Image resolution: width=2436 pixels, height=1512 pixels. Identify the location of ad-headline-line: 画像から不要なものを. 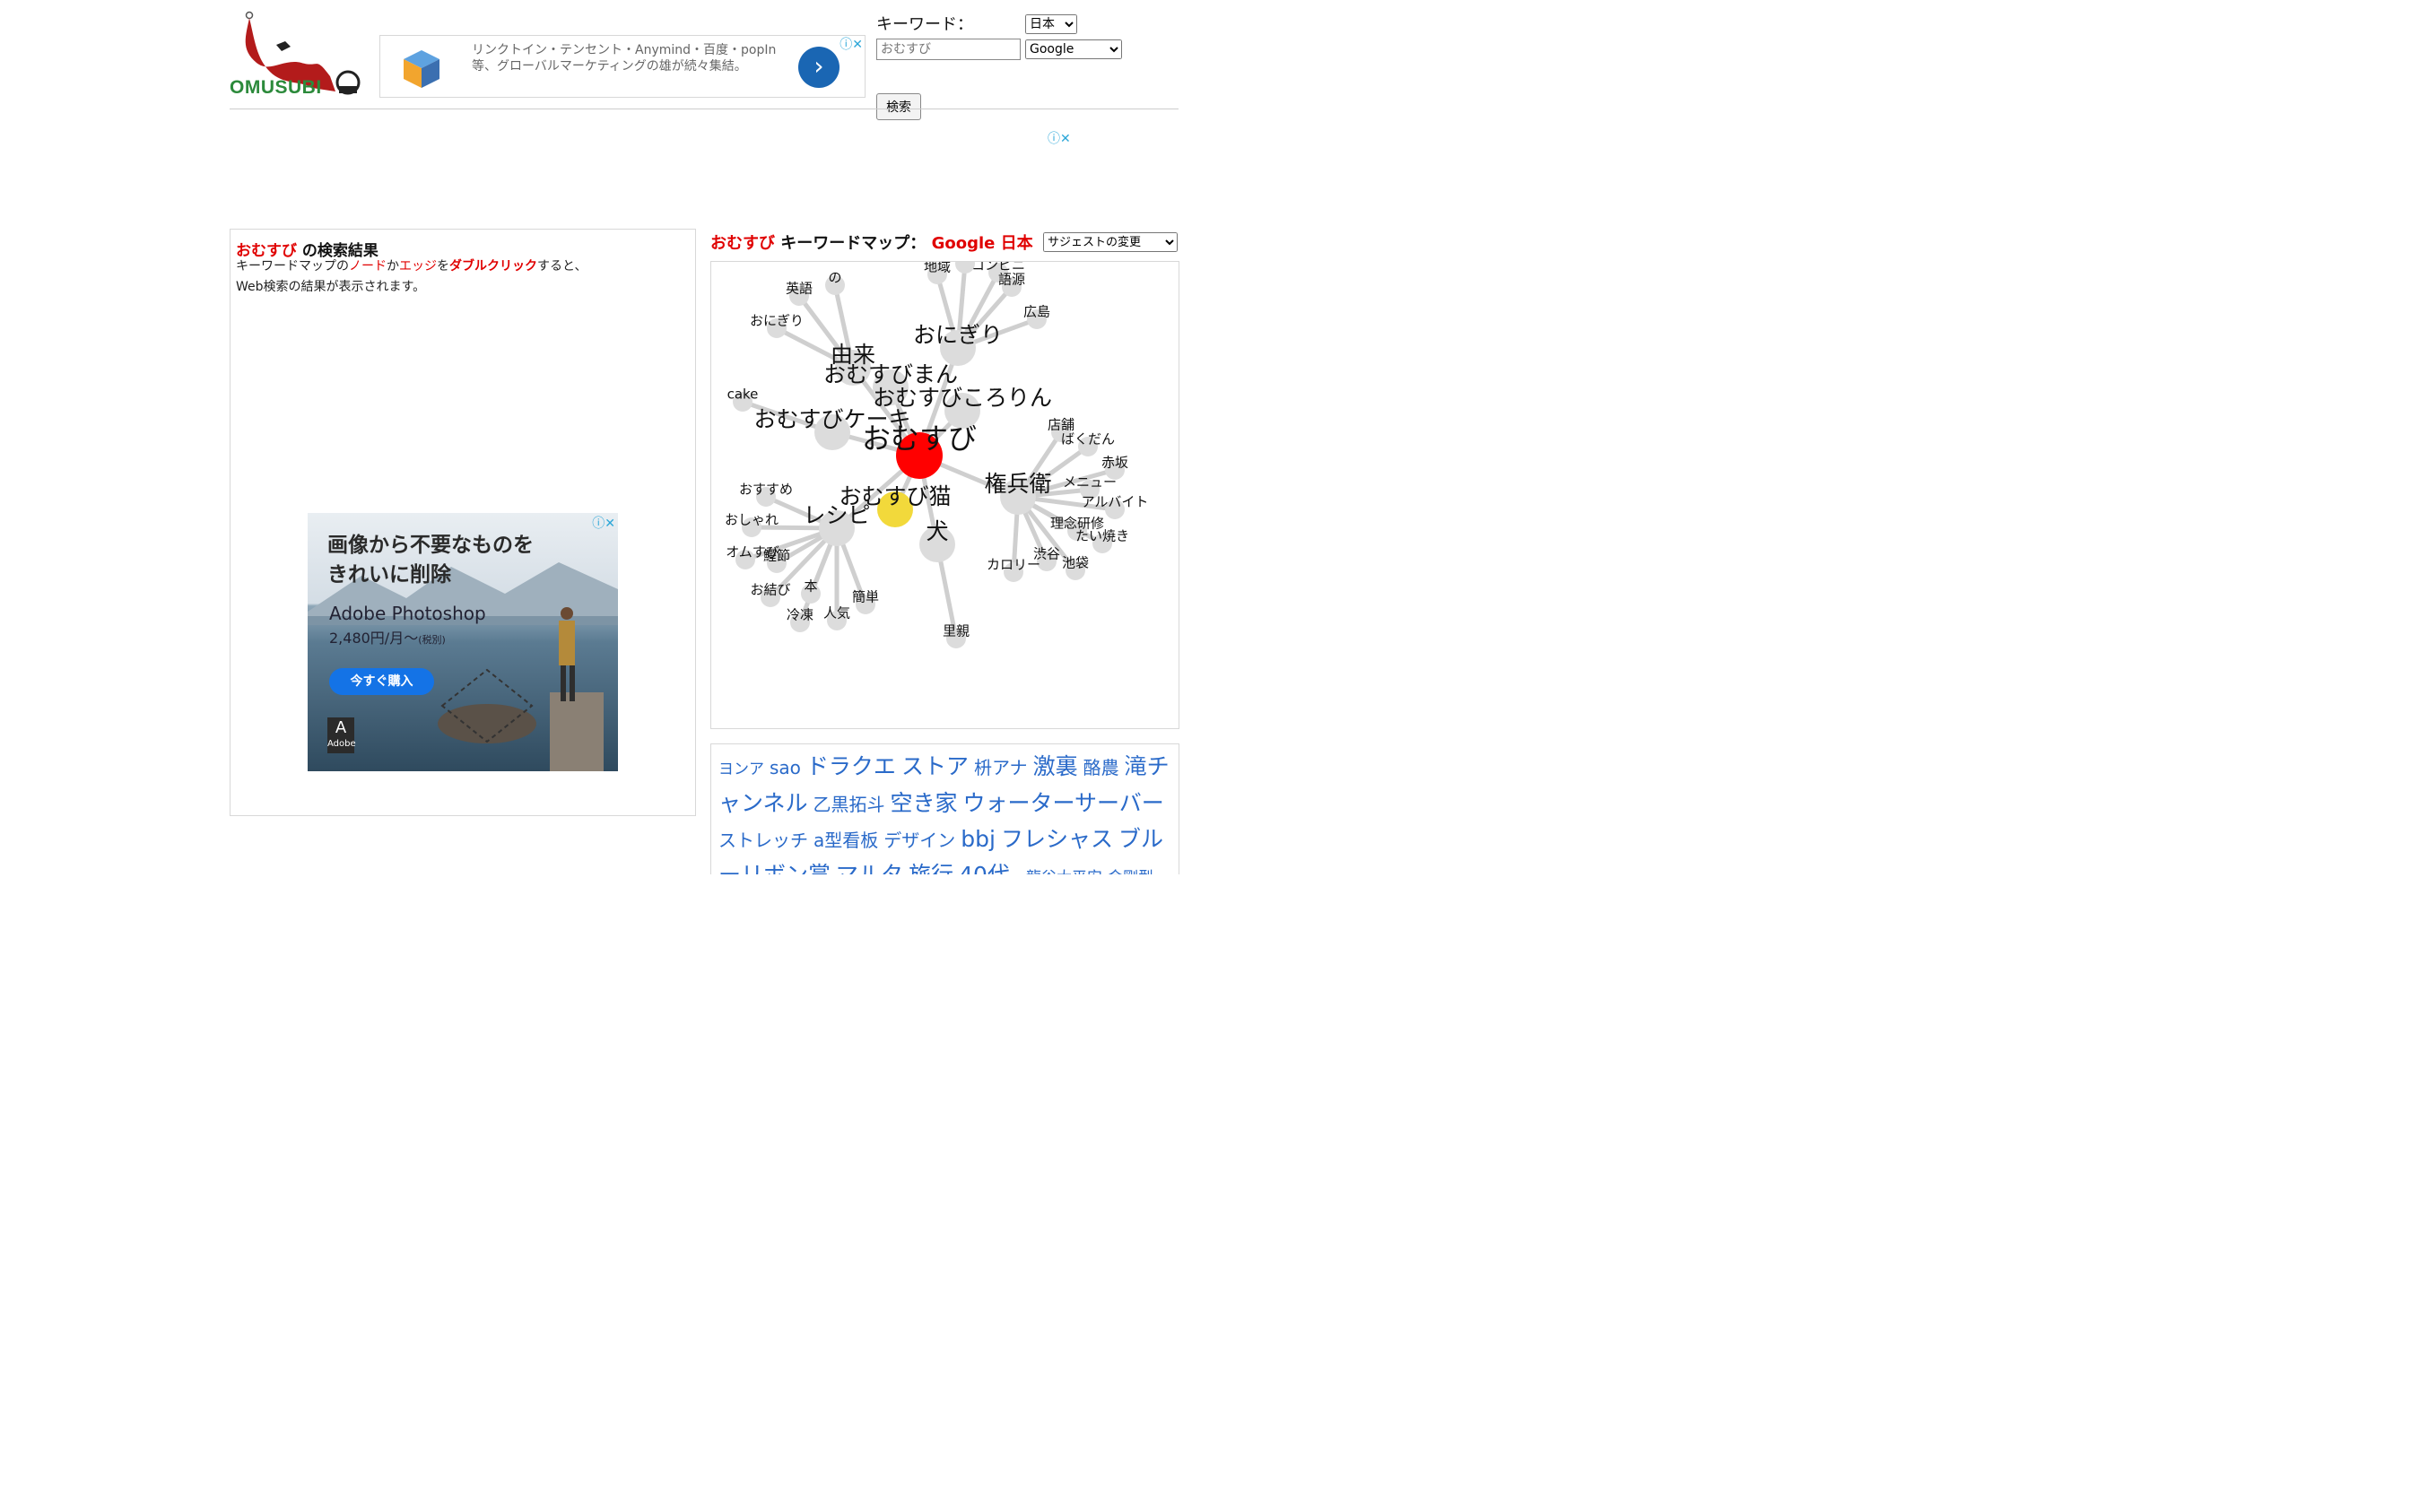
(431, 545).